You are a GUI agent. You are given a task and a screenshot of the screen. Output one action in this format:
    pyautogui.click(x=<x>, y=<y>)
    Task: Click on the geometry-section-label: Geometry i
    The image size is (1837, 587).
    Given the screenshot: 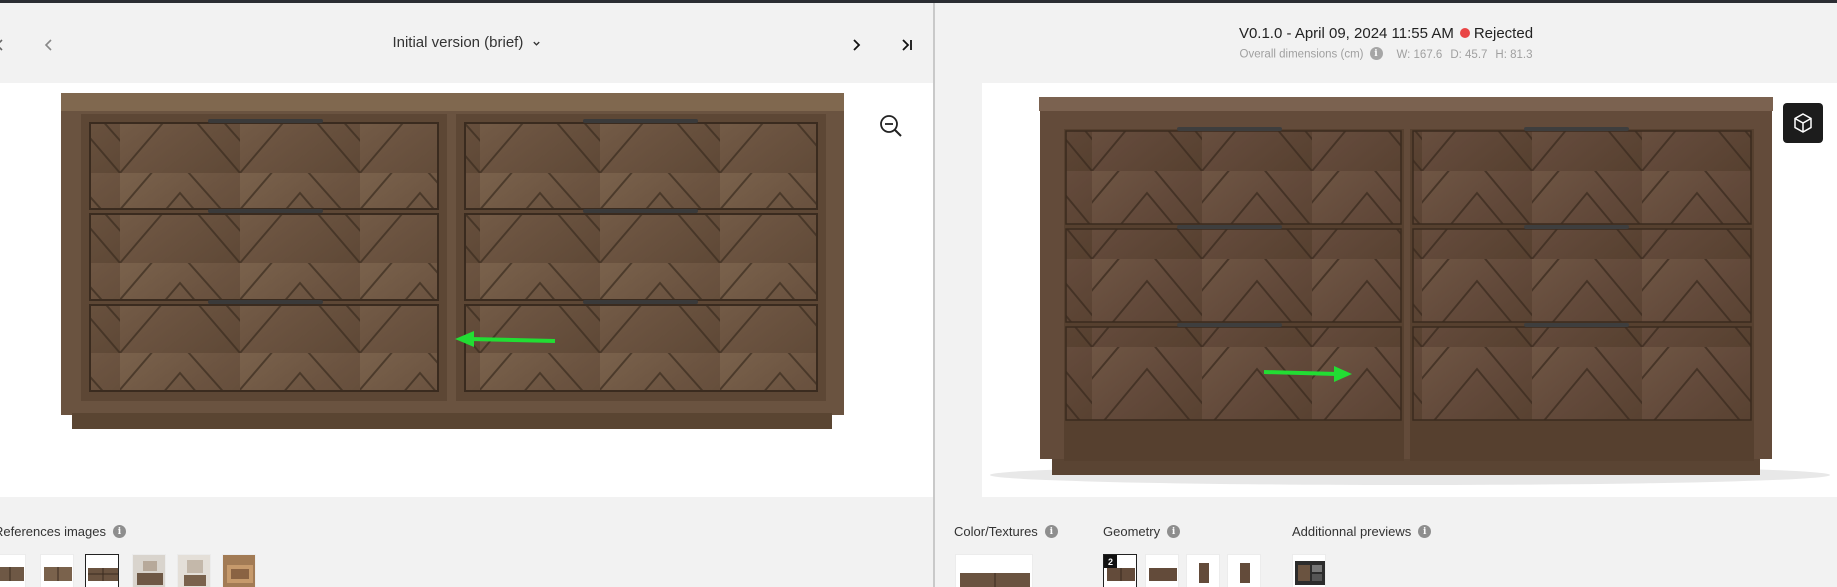 What is the action you would take?
    pyautogui.click(x=1144, y=532)
    